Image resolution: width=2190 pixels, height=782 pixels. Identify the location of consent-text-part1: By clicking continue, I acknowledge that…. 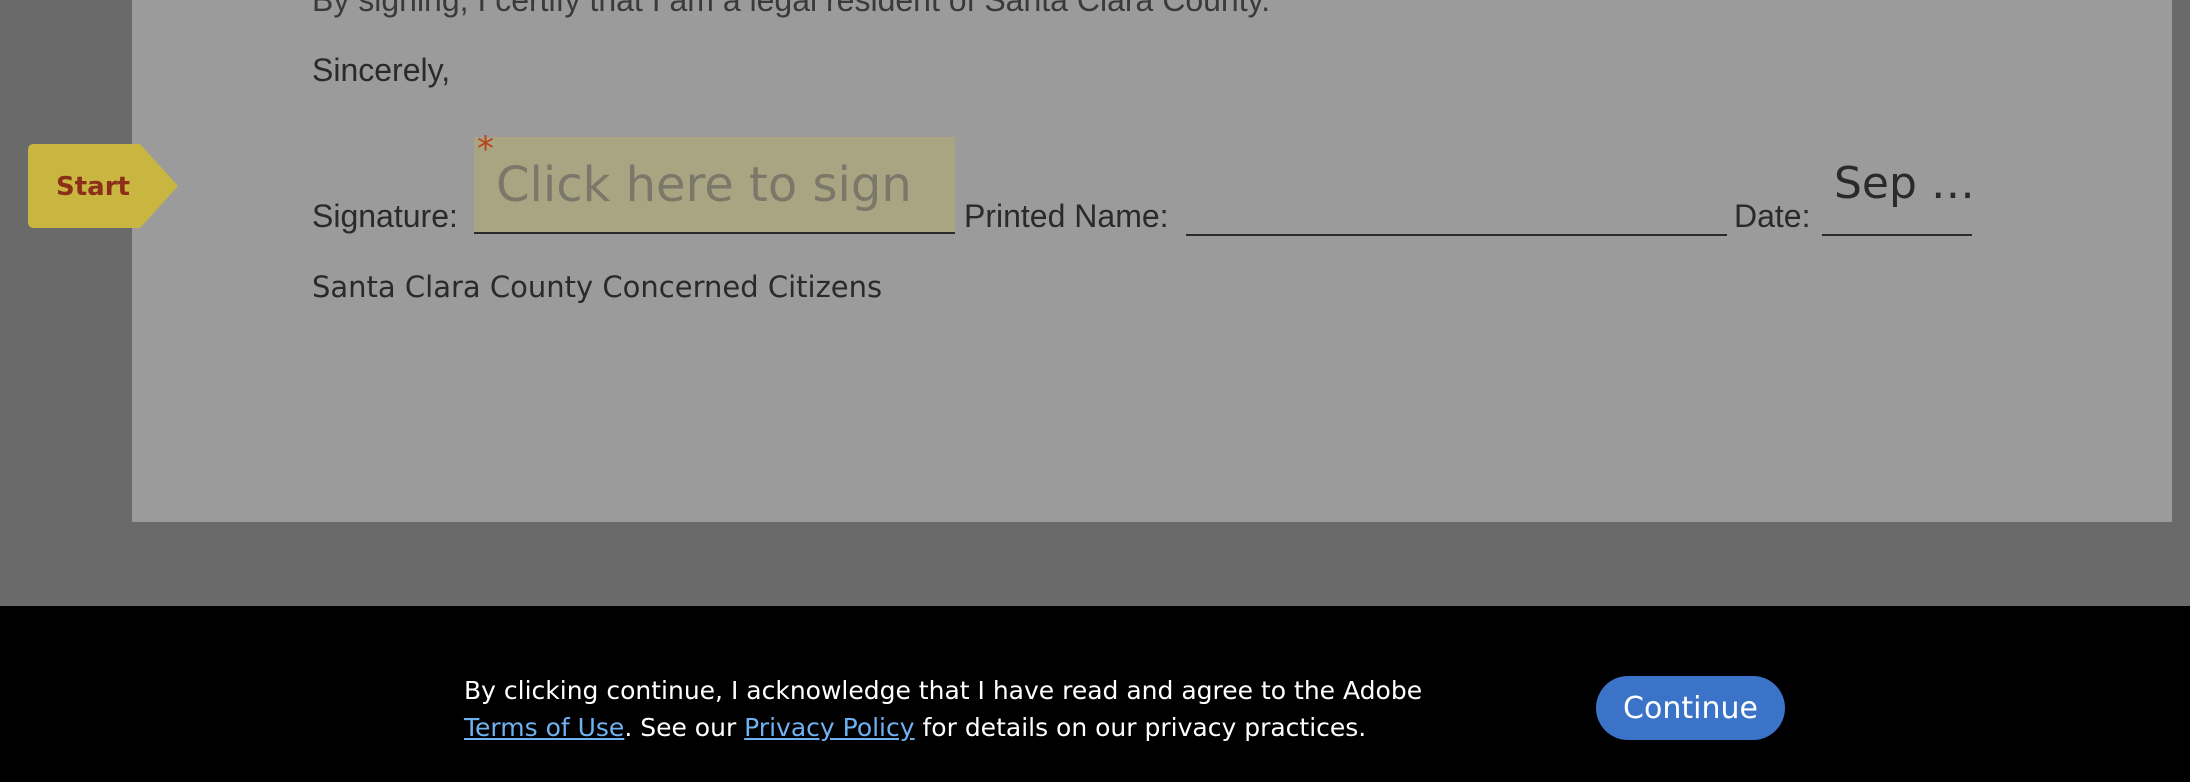
(943, 690).